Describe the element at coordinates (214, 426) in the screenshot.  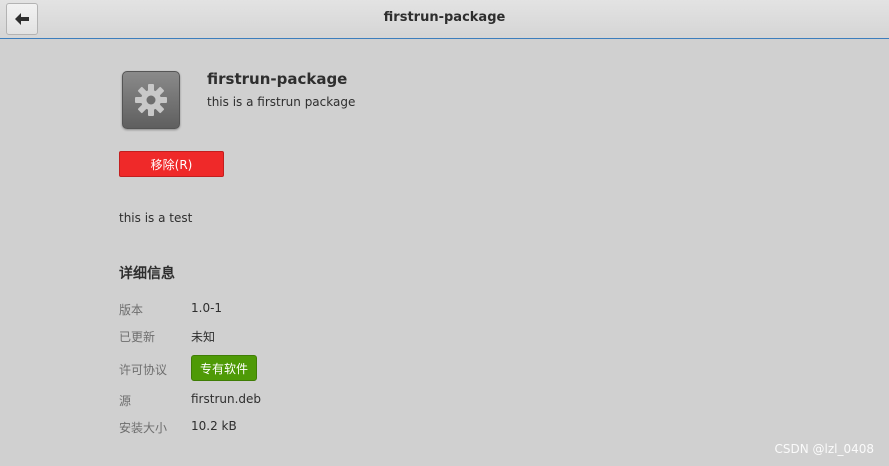
I see `detail-value-installed-size: 10.2 kB` at that location.